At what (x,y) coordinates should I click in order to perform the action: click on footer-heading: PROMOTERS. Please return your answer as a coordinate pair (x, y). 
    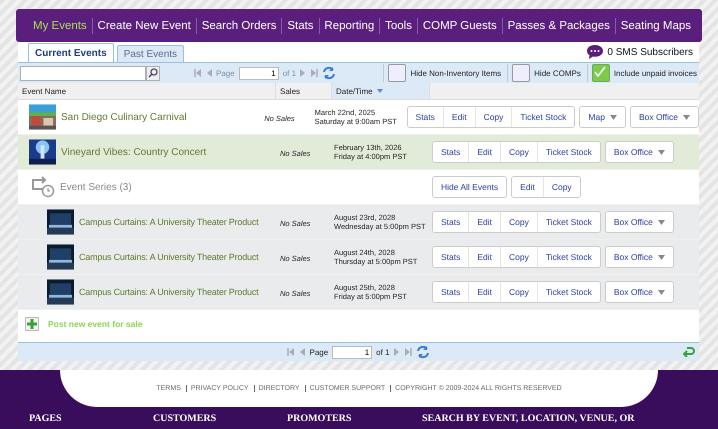
    Looking at the image, I should click on (319, 418).